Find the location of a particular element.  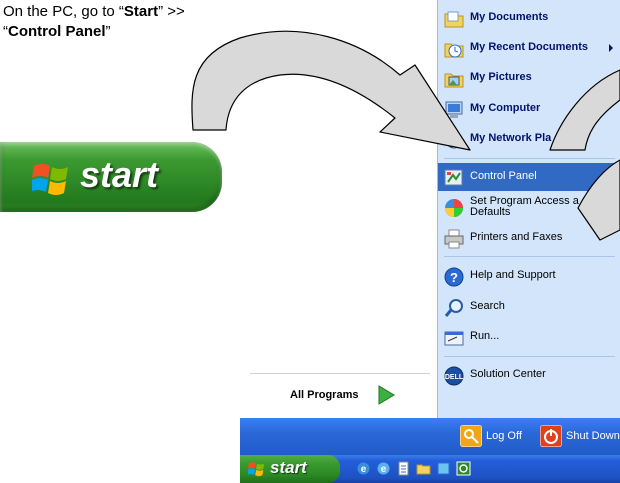

printer-icon is located at coordinates (454, 239).